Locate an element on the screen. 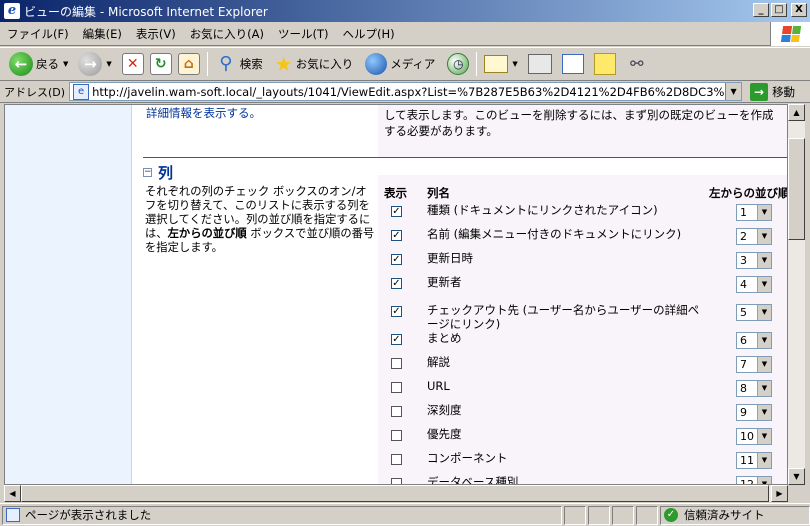 This screenshot has width=810, height=526. mail-button: ▼ is located at coordinates (502, 64).